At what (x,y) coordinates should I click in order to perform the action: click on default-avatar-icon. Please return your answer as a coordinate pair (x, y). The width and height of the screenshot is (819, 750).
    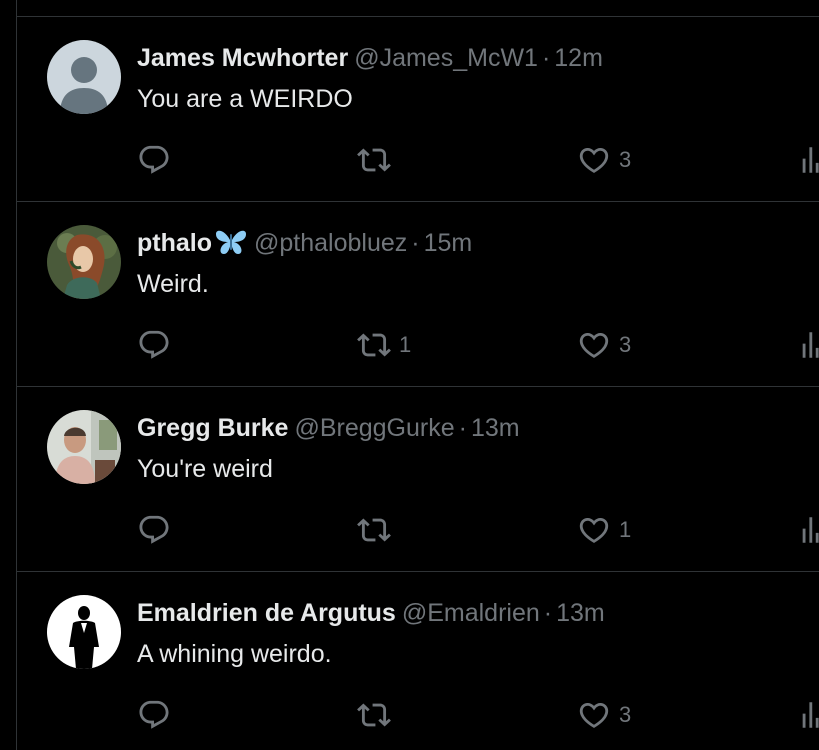
    Looking at the image, I should click on (84, 77).